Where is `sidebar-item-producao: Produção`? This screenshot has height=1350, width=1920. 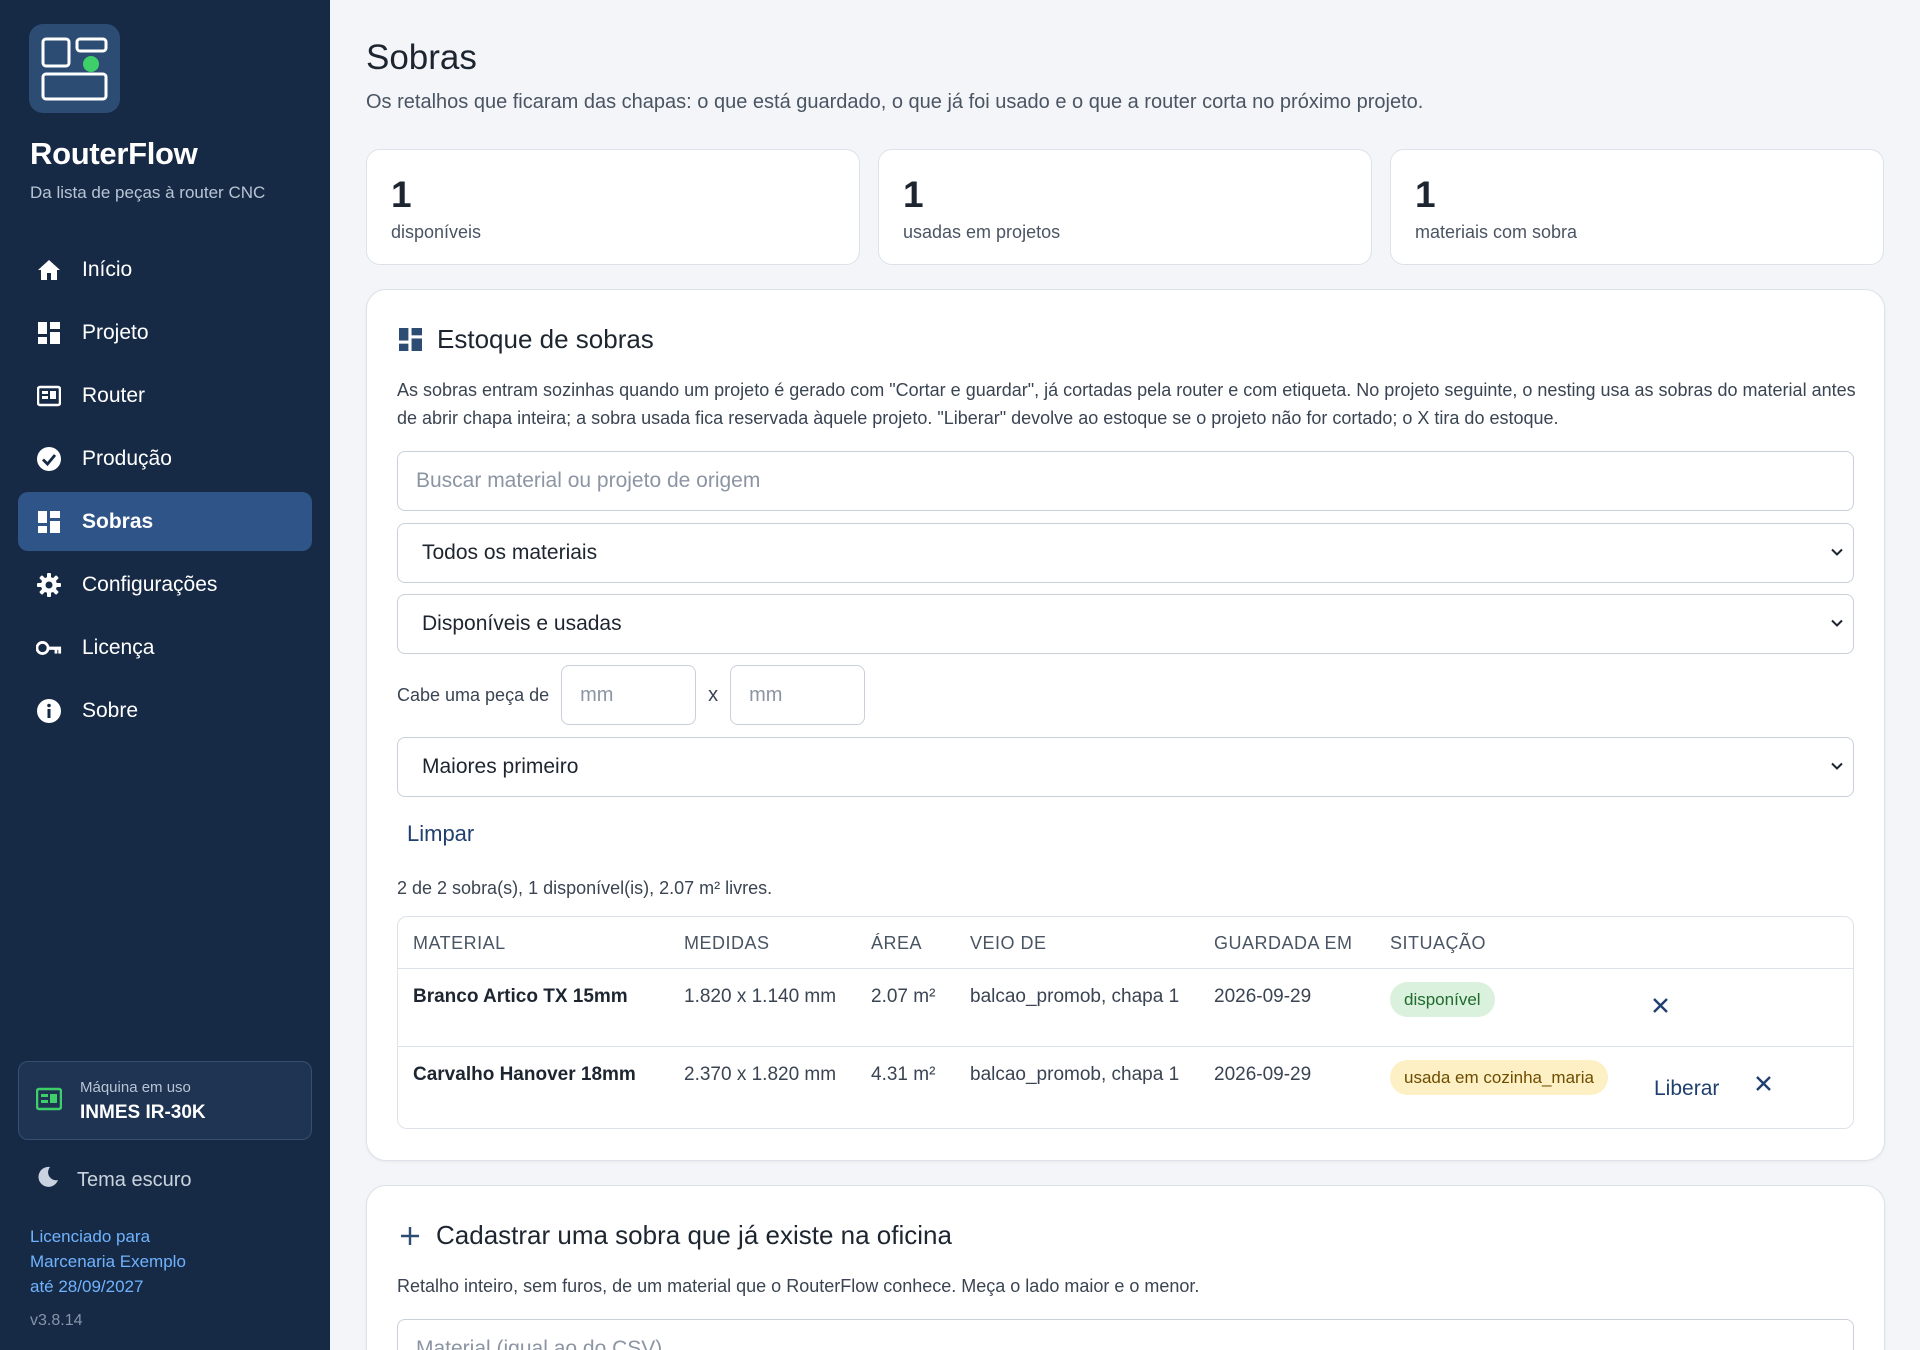
sidebar-item-producao: Produção is located at coordinates (165, 458).